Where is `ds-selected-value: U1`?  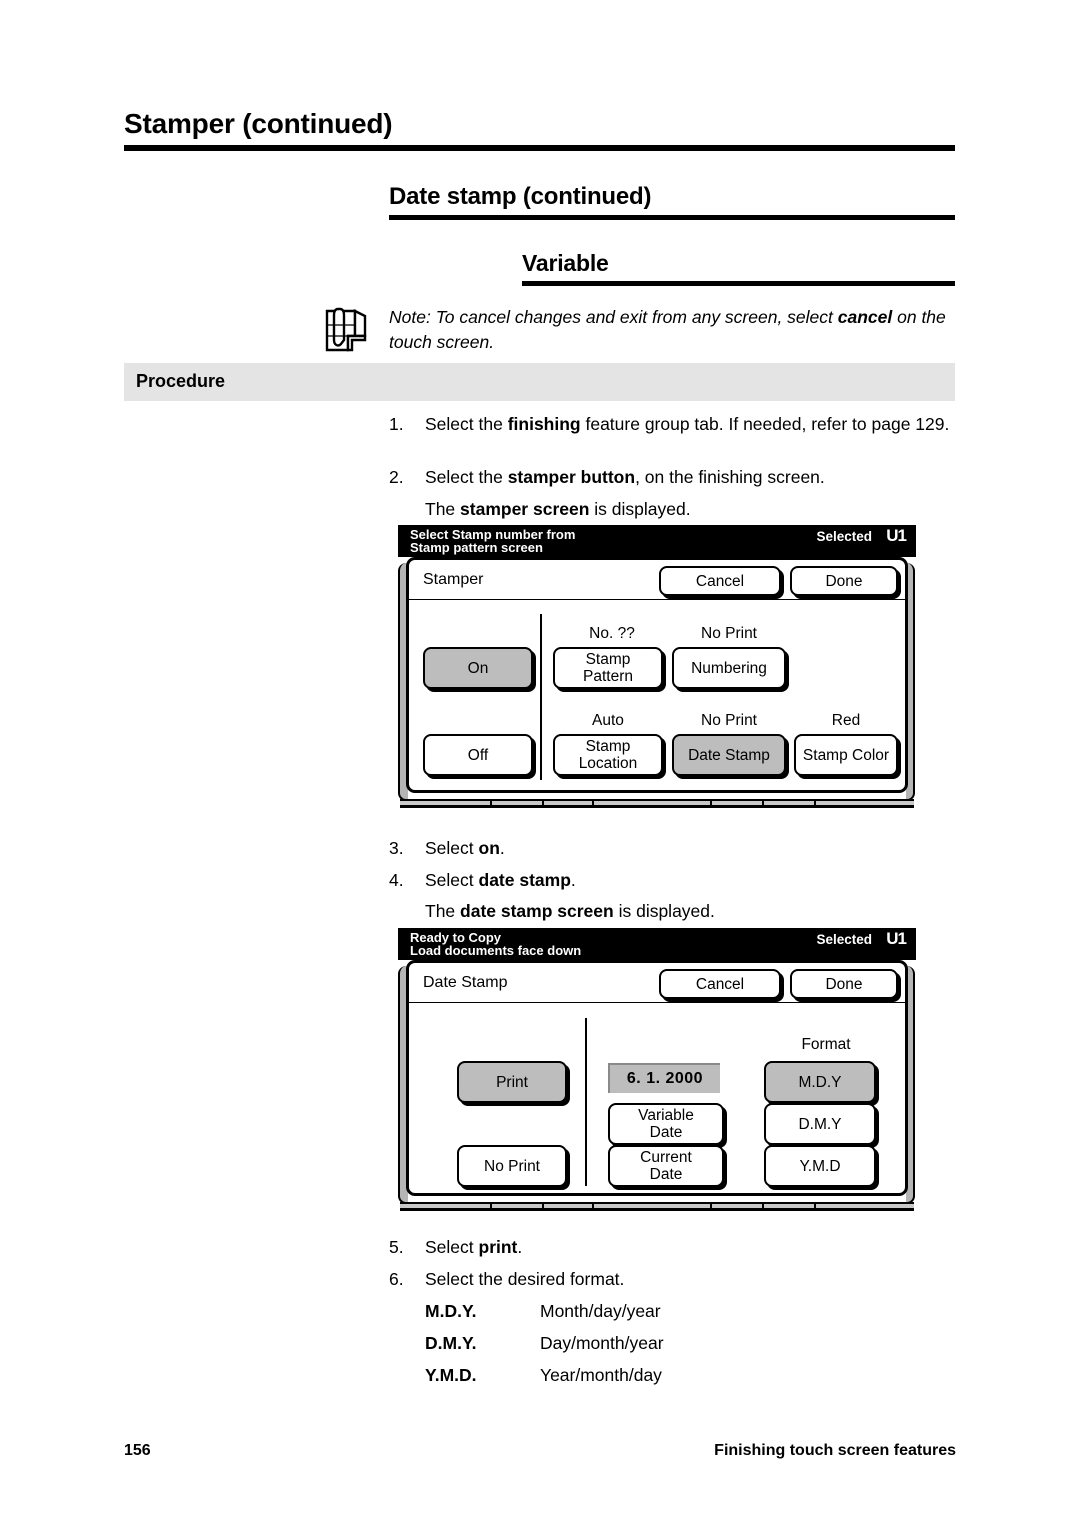 ds-selected-value: U1 is located at coordinates (896, 938).